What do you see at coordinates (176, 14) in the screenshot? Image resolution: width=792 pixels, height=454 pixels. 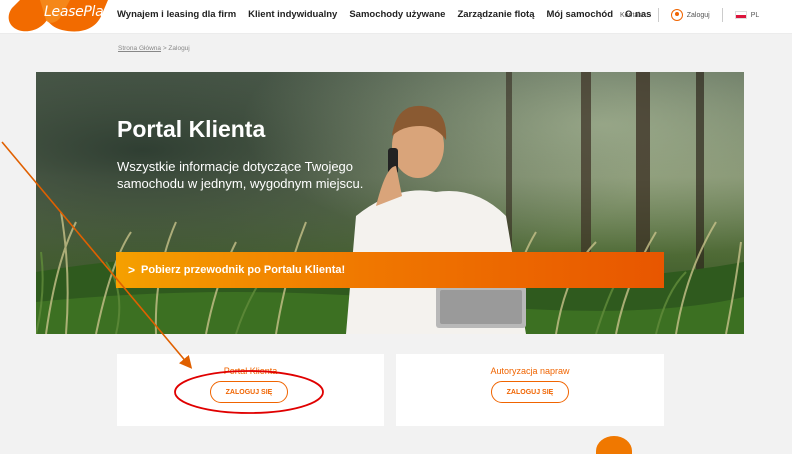 I see `nav-item-business: Wynajem i leasing dla firm` at bounding box center [176, 14].